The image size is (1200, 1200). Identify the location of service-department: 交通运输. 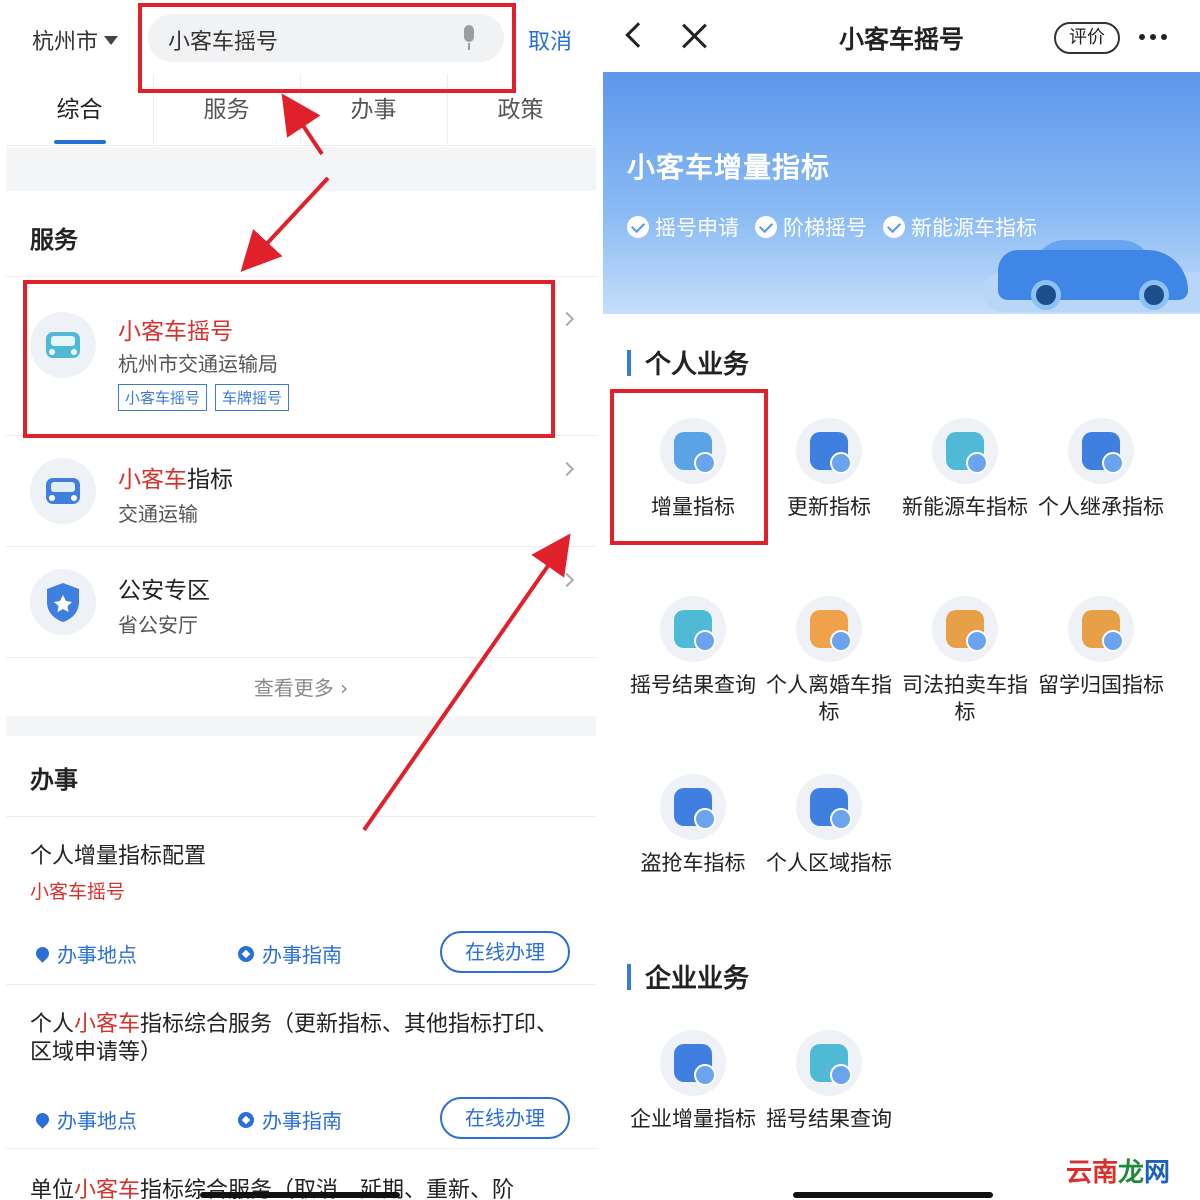
(158, 514).